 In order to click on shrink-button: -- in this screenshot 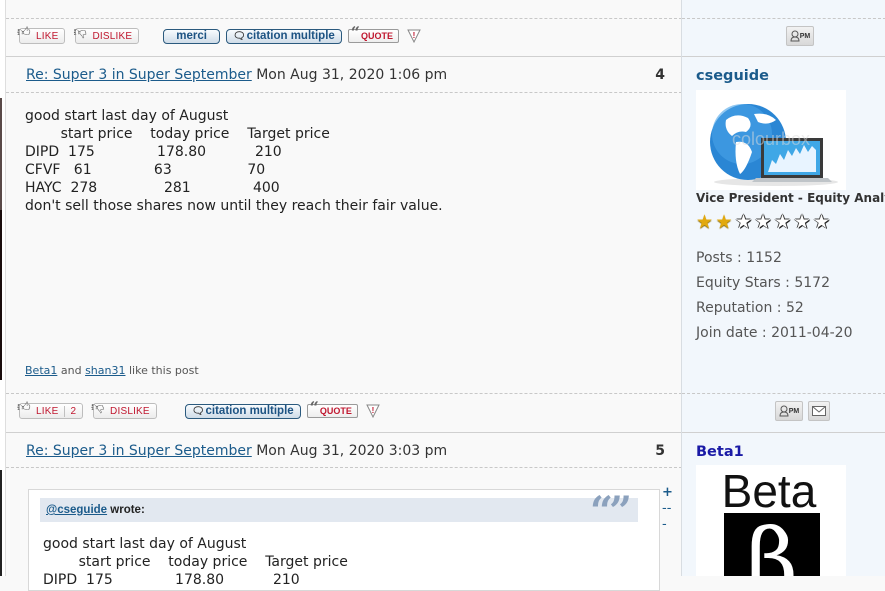, I will do `click(666, 508)`.